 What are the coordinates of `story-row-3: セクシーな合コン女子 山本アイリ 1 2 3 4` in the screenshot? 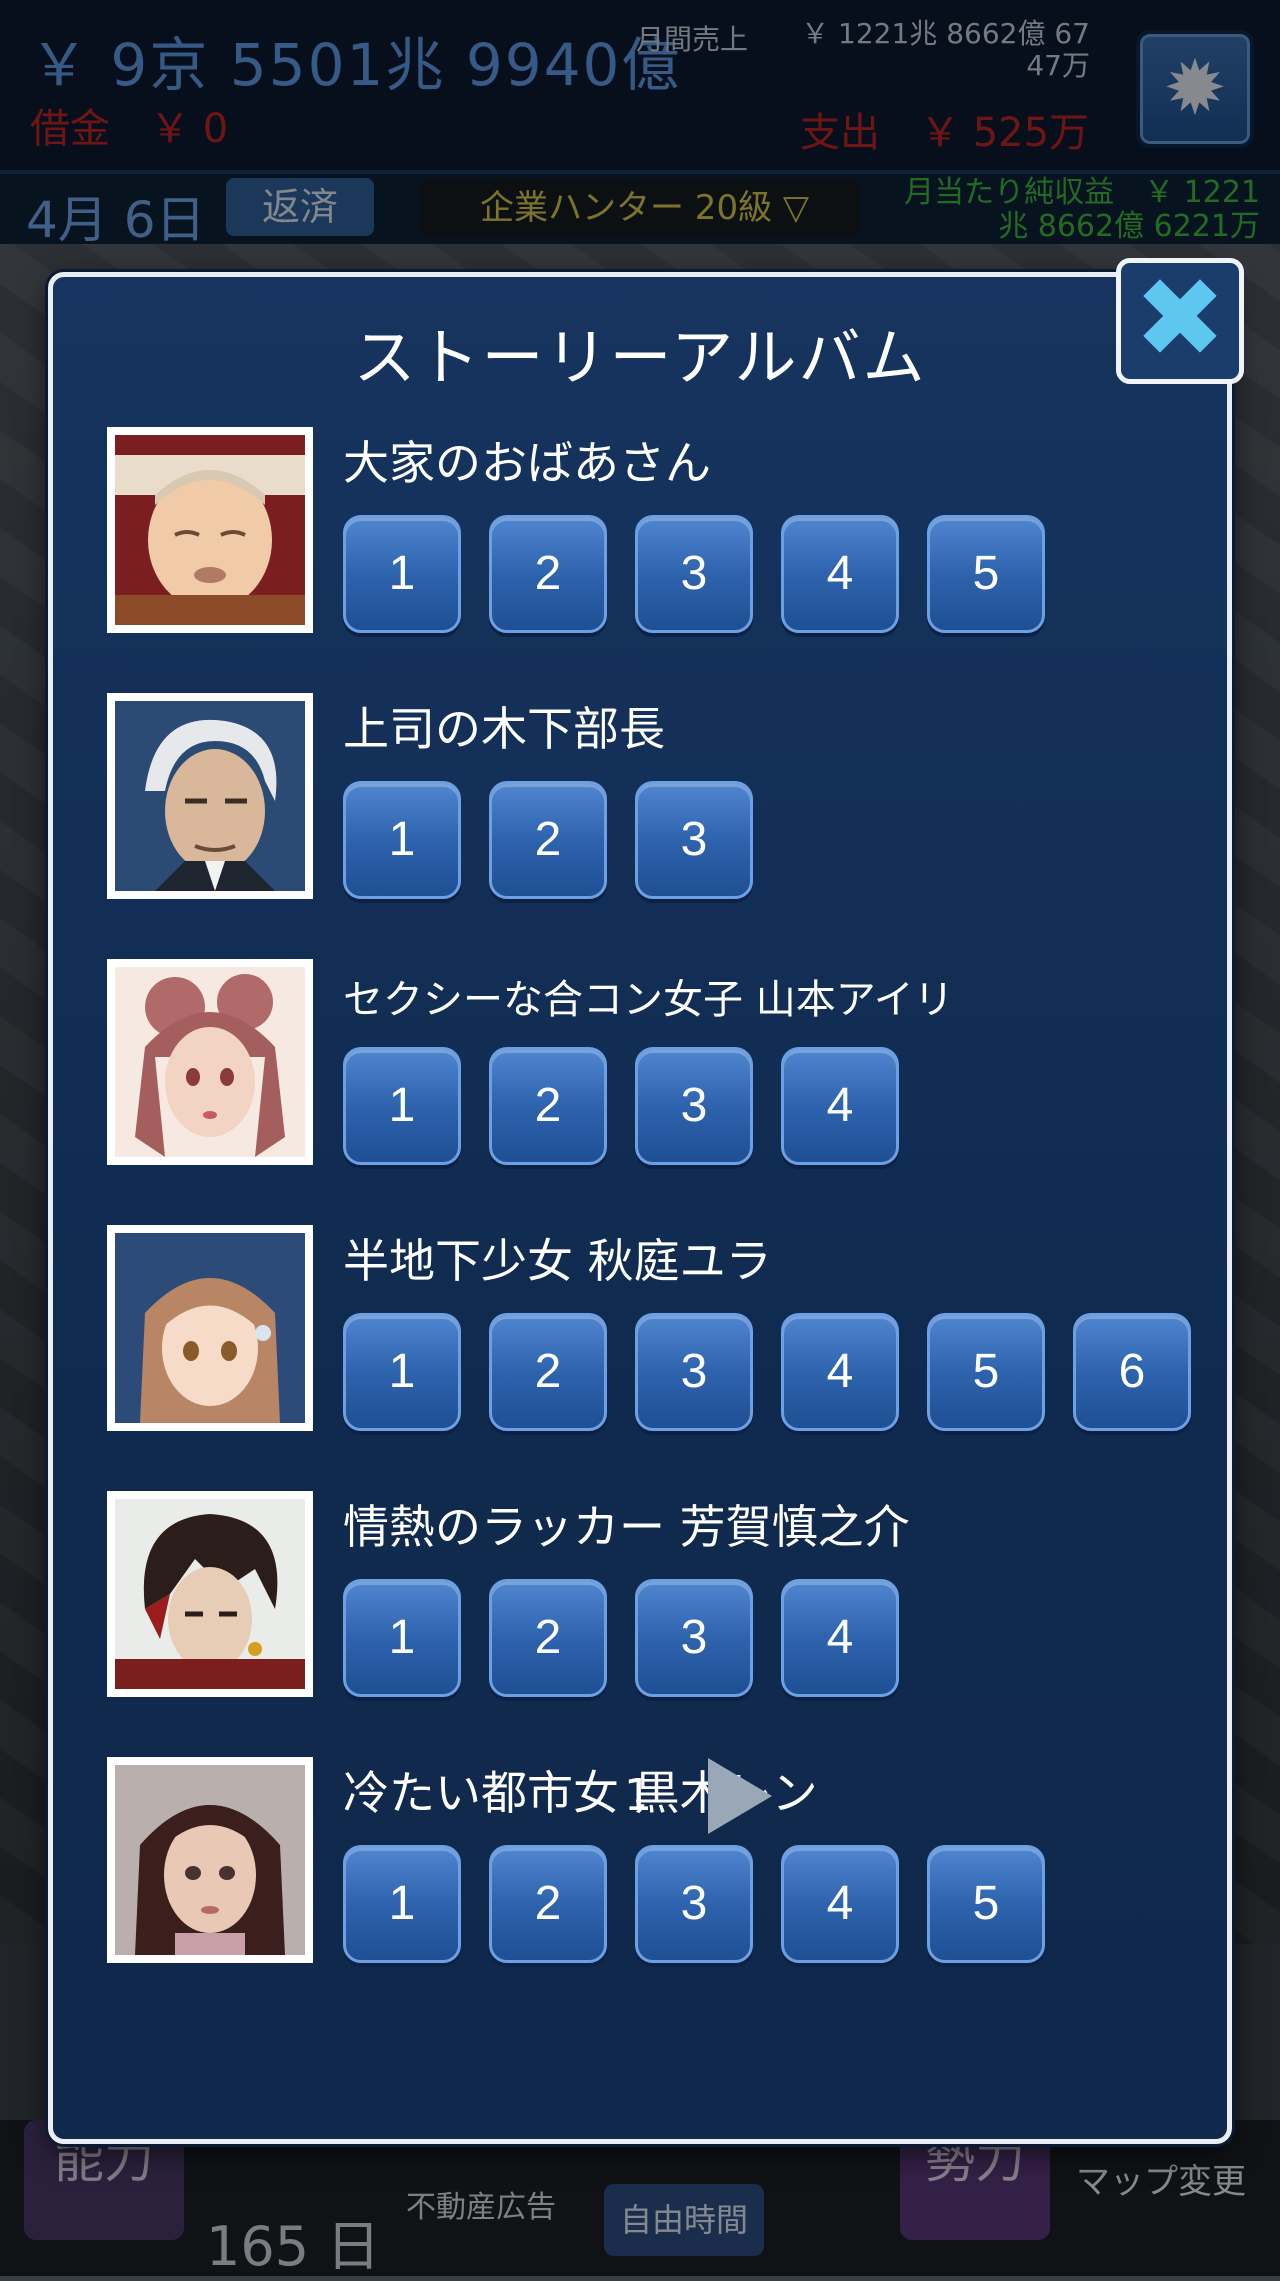 It's located at (657, 1064).